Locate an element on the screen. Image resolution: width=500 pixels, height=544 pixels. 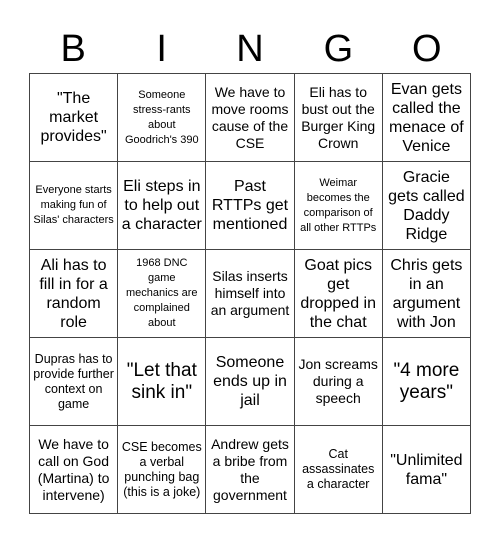
bingo-cell: Someone ends up in jail is located at coordinates (250, 382).